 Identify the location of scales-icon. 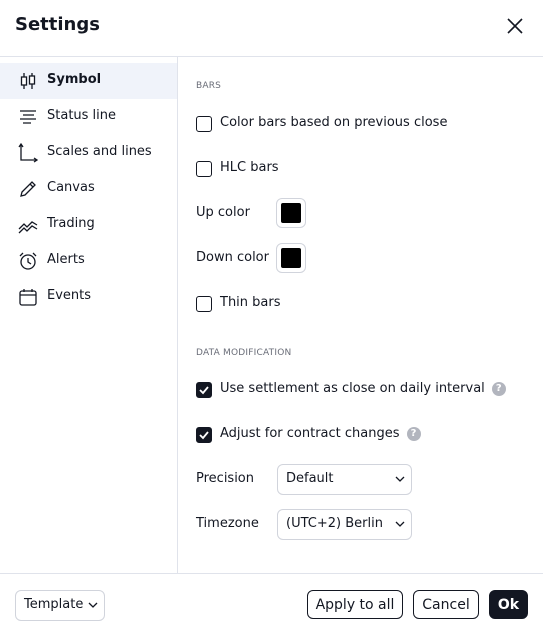
(28, 153).